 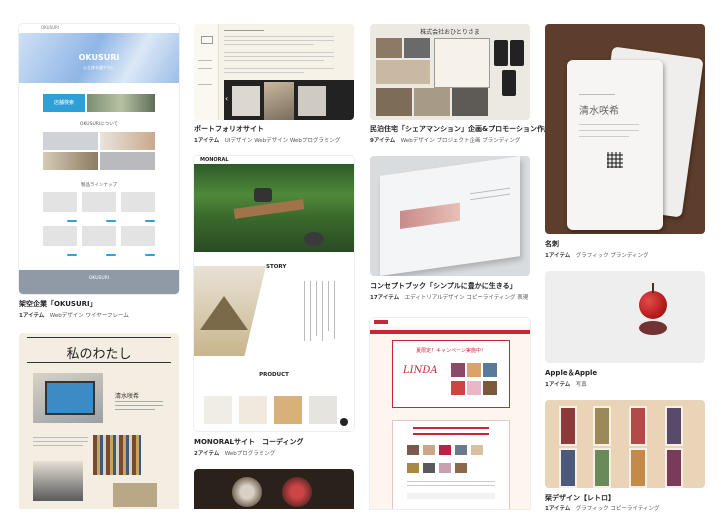 I want to click on work-card-share-mansion: 株式会社おひとりさま, so click(x=450, y=72).